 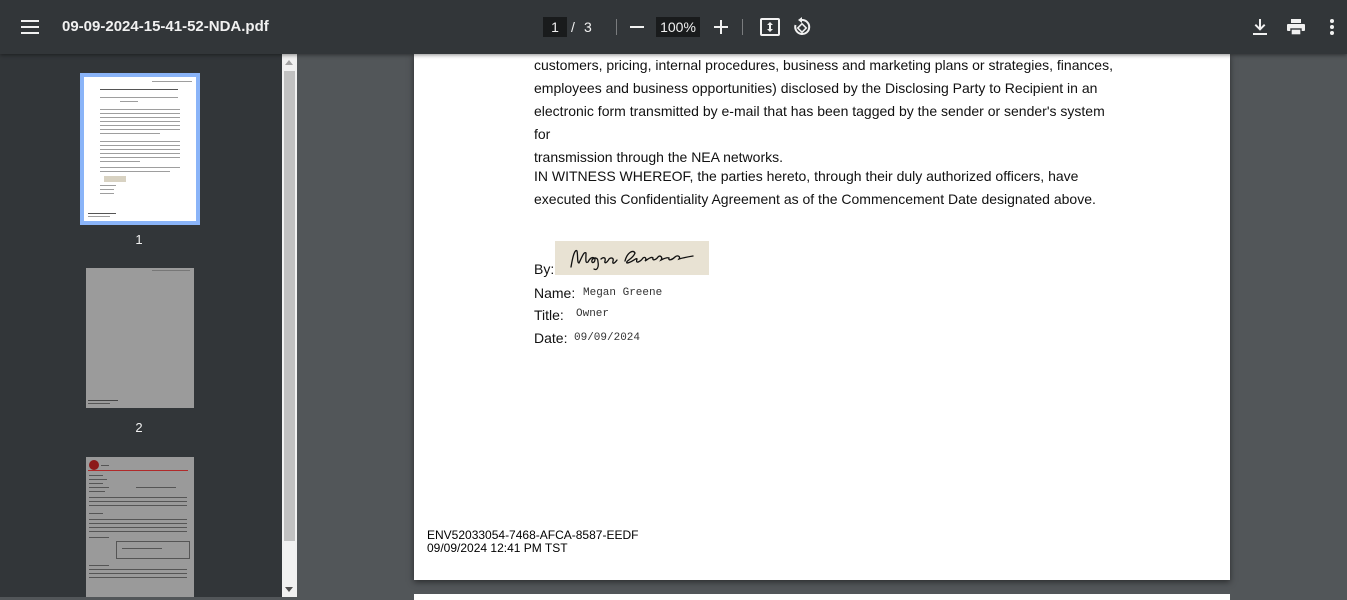 What do you see at coordinates (1332, 27) in the screenshot?
I see `more-vert-icon` at bounding box center [1332, 27].